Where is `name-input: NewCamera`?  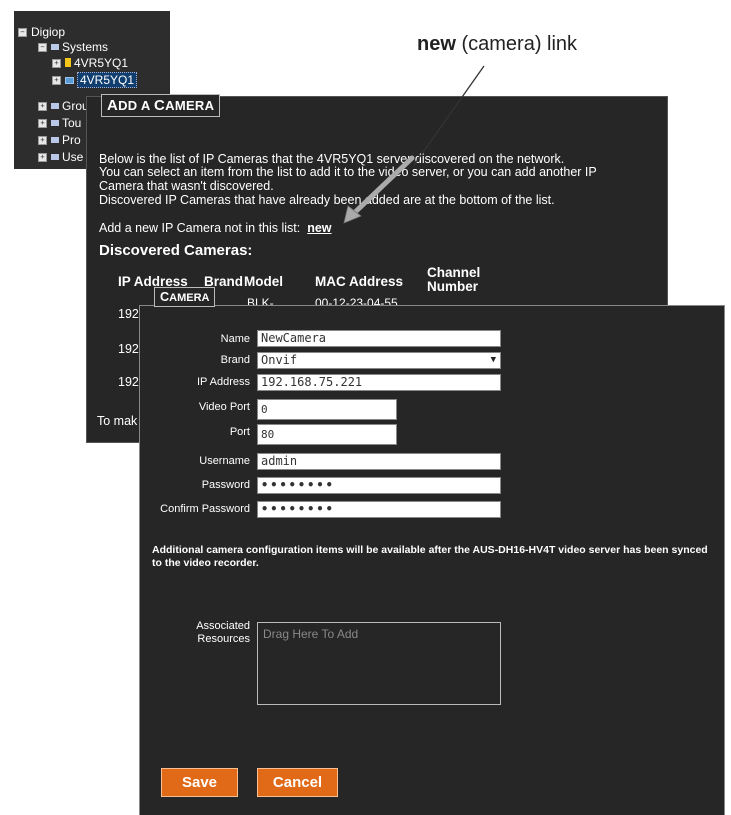
name-input: NewCamera is located at coordinates (379, 338).